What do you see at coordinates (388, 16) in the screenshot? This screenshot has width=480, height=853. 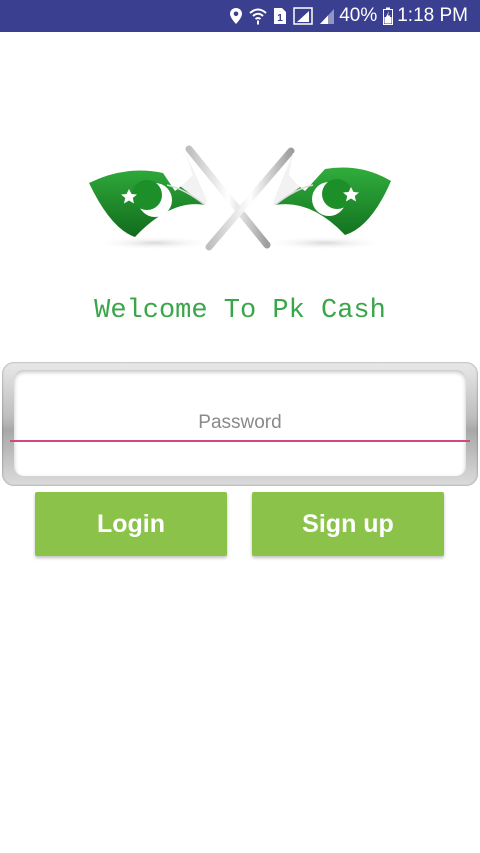 I see `battery-icon` at bounding box center [388, 16].